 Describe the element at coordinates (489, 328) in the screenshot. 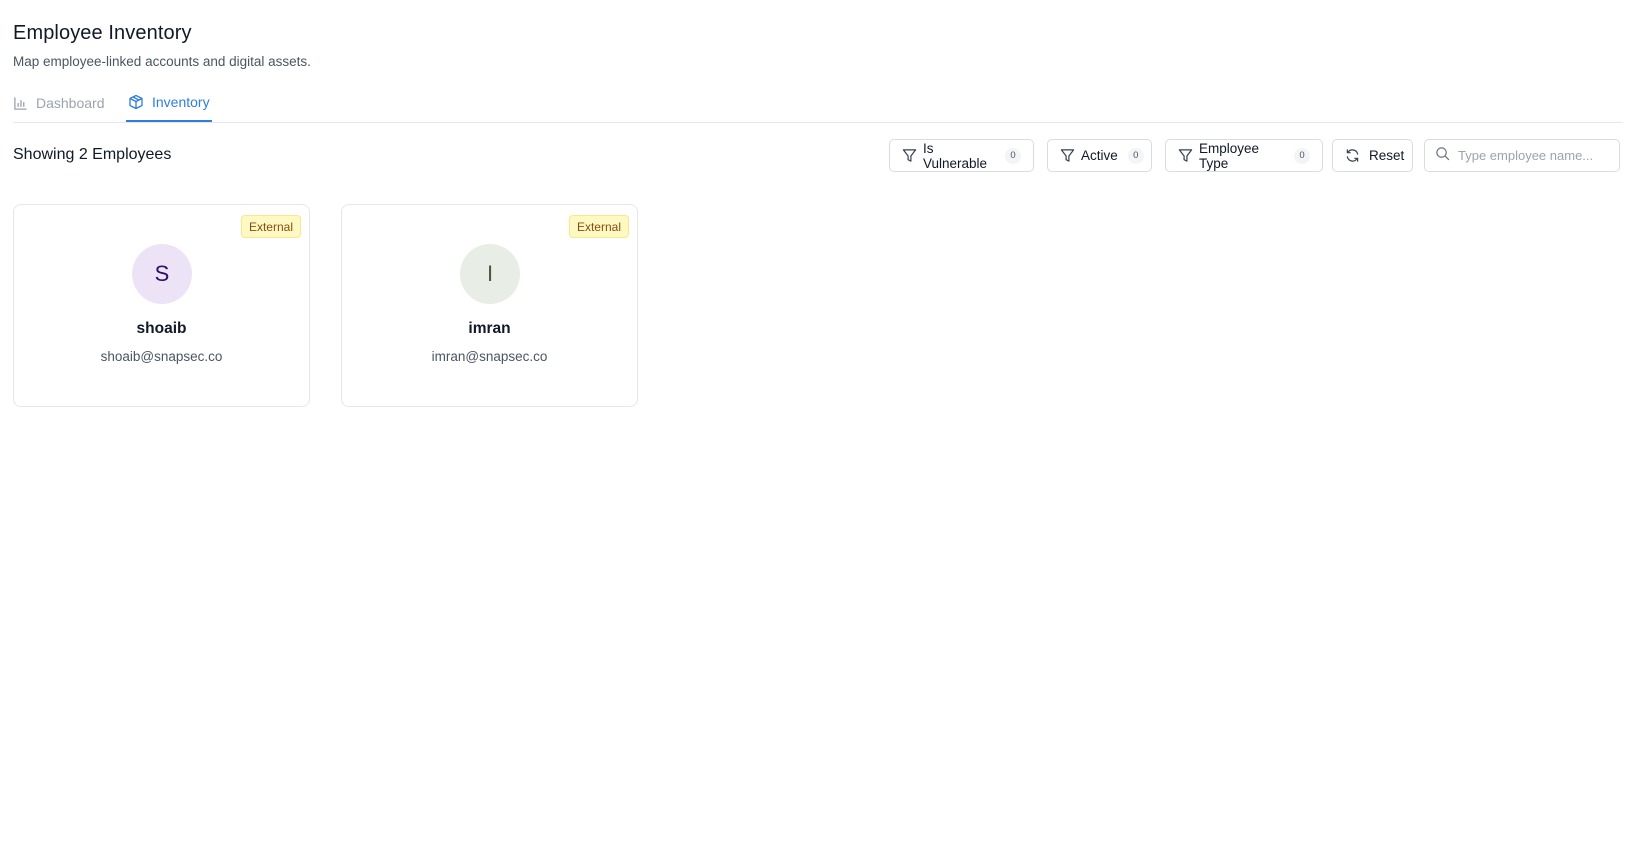

I see `employee-name: imran` at that location.